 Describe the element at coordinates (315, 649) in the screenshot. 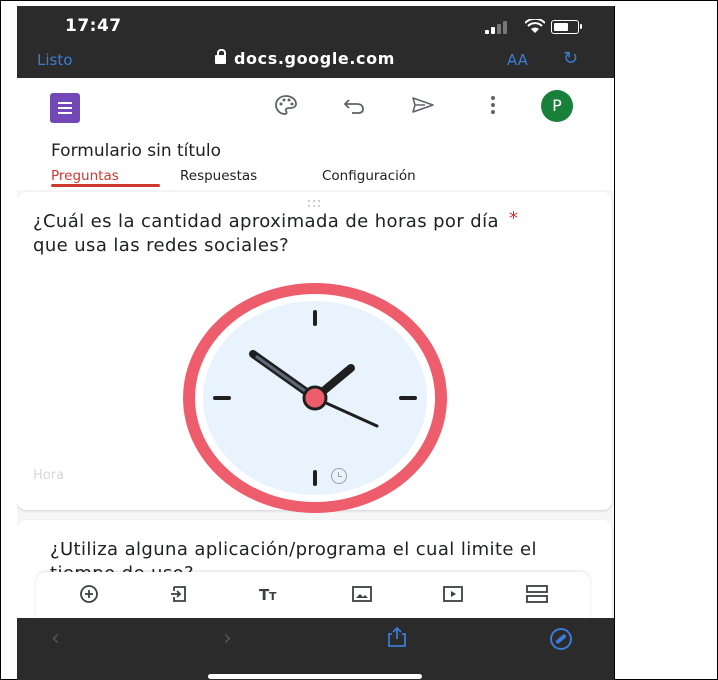

I see `browser-bottom-bar: ‹ ›` at that location.